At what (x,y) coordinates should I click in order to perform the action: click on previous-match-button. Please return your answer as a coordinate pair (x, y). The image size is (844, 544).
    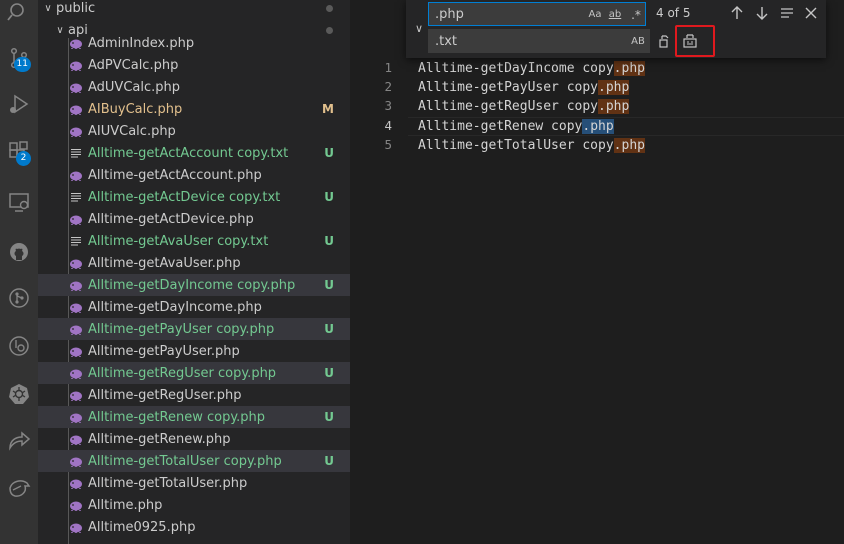
    Looking at the image, I should click on (737, 13).